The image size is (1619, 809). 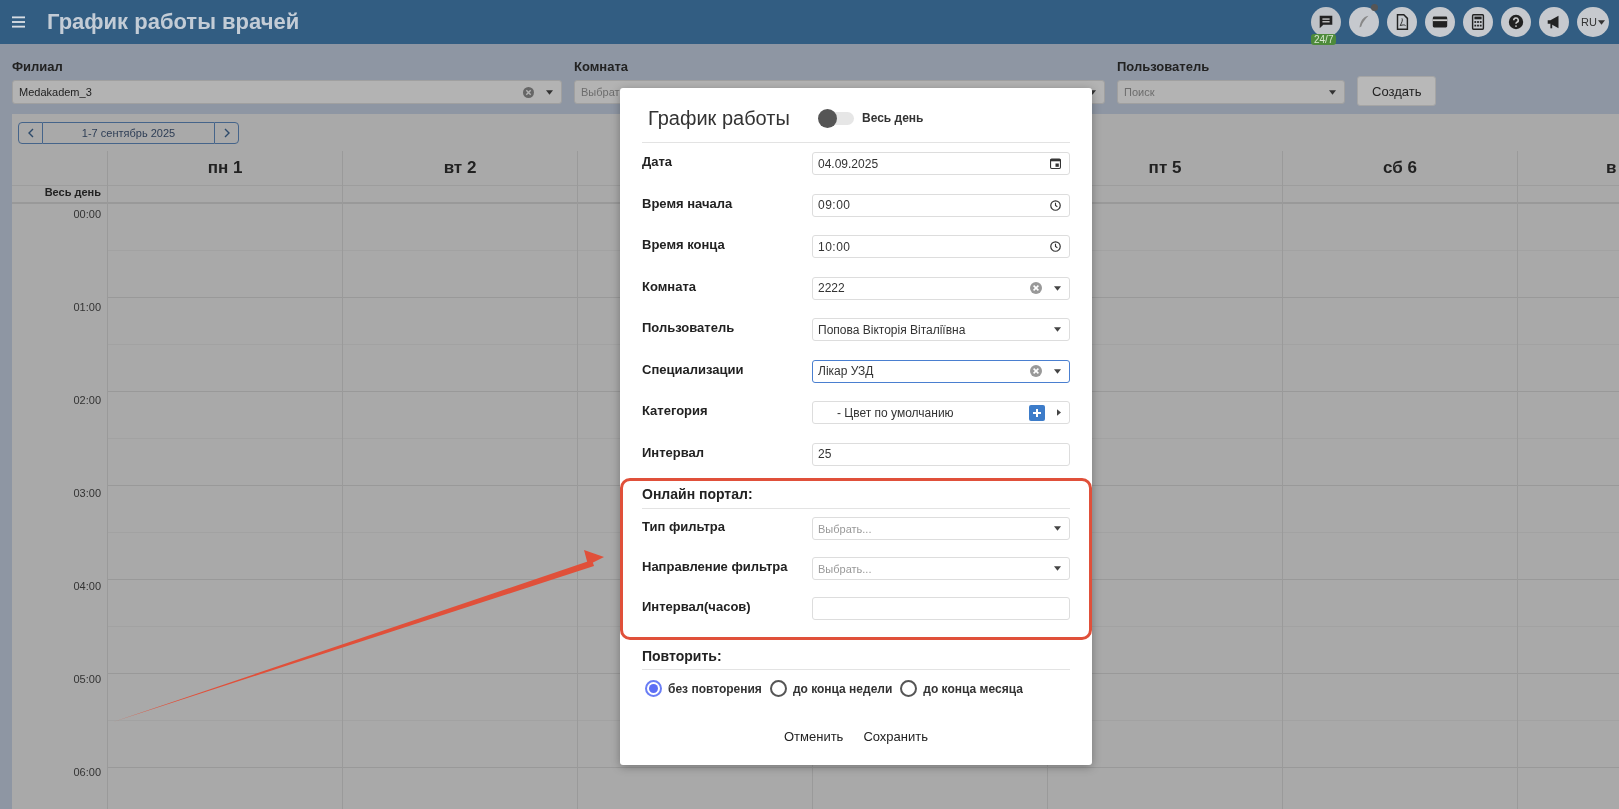 I want to click on field-label: Специализации, so click(x=693, y=368).